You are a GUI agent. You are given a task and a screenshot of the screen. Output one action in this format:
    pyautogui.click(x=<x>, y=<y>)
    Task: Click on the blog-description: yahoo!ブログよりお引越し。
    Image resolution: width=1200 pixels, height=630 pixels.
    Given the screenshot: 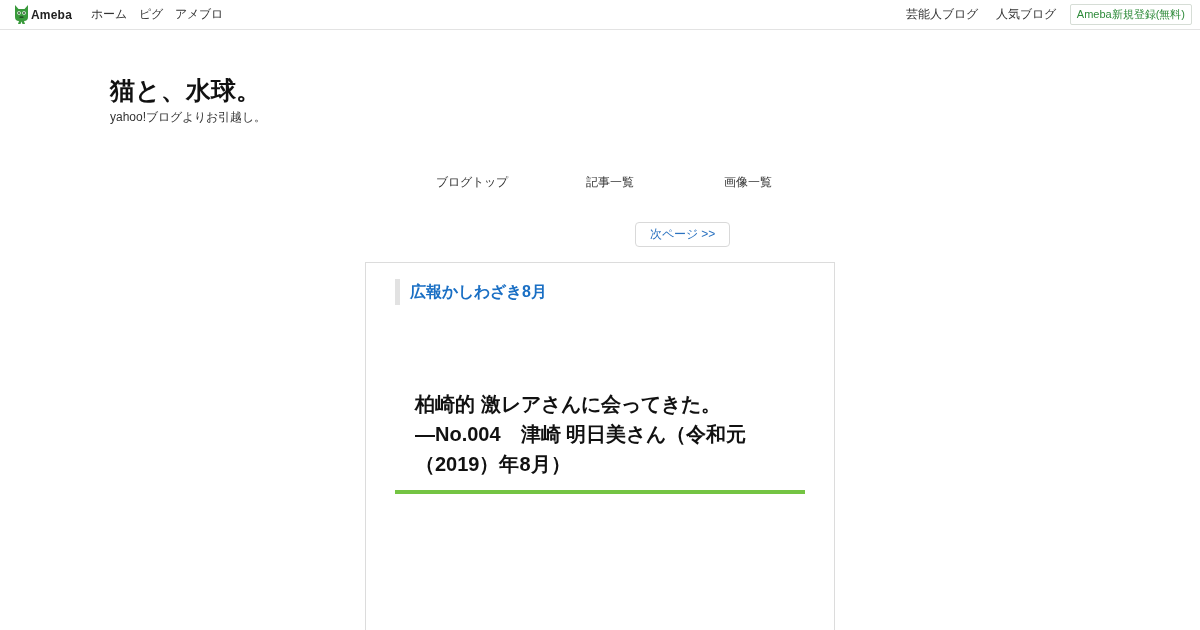 What is the action you would take?
    pyautogui.click(x=188, y=117)
    